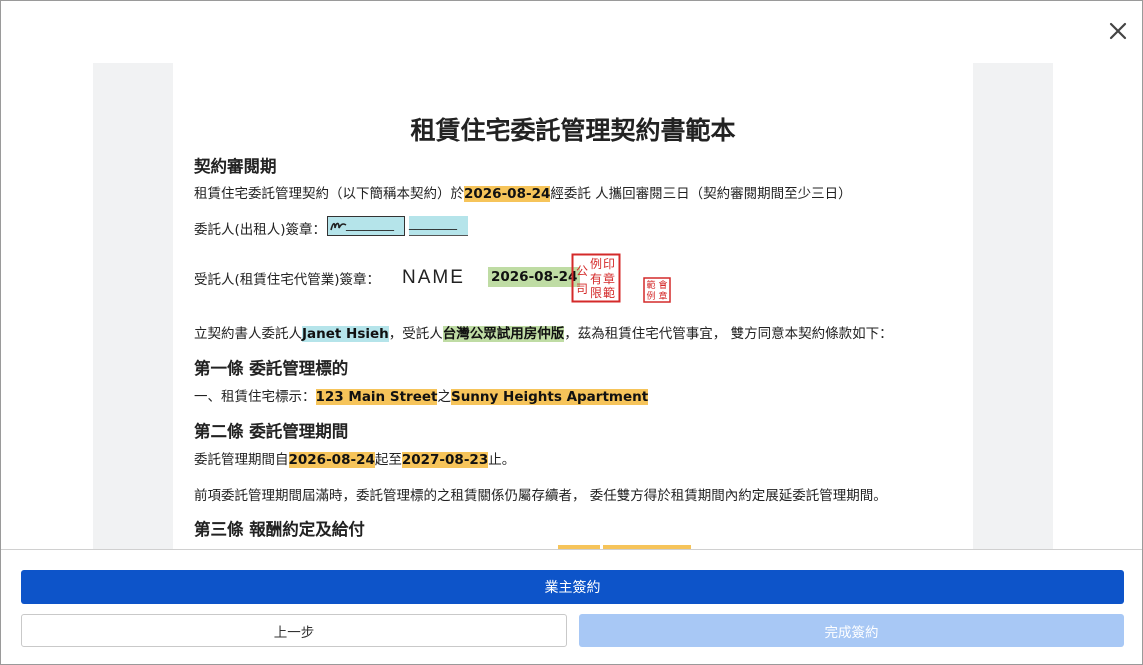 The height and width of the screenshot is (665, 1143). I want to click on seal-char: 限, so click(596, 293).